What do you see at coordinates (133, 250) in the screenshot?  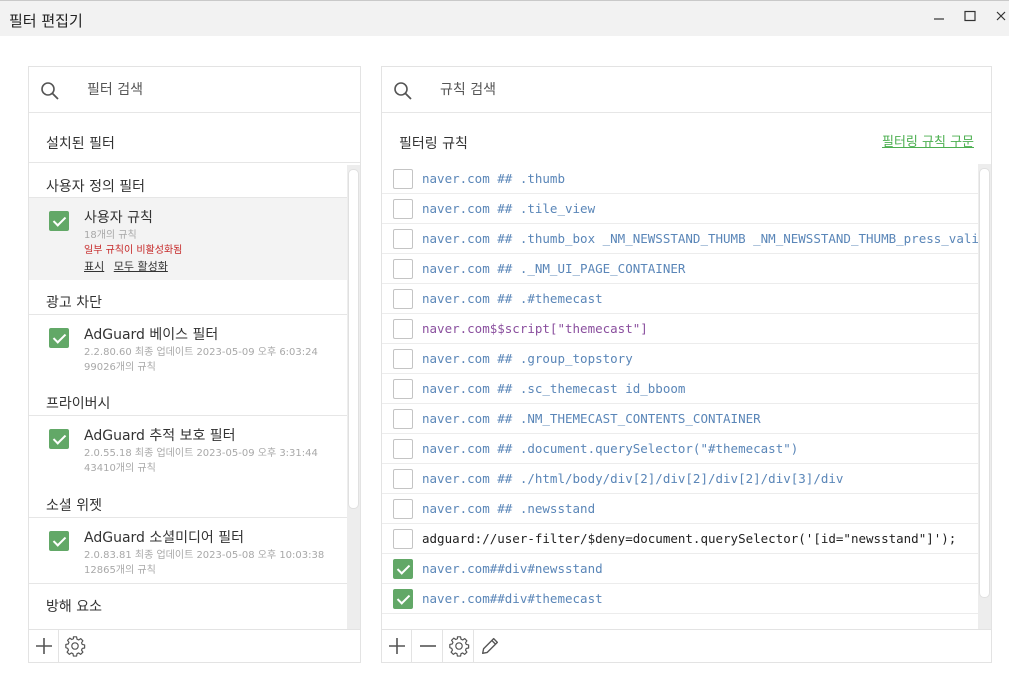 I see `filter-warning: 일부 규칙이 비활성화됨` at bounding box center [133, 250].